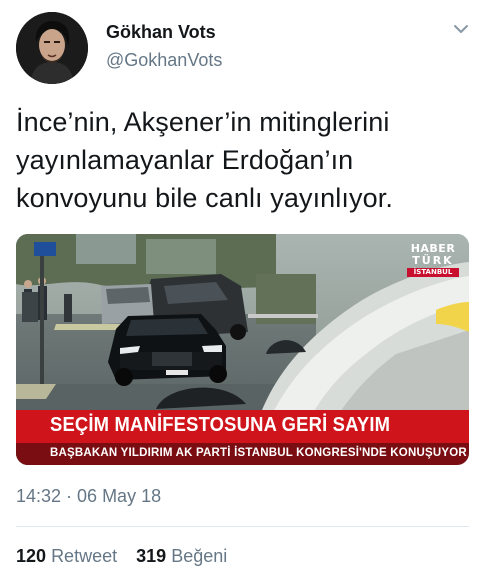 This screenshot has width=485, height=576. Describe the element at coordinates (203, 122) in the screenshot. I see `tweet-text-line: İnce’nin, Akşener’in mitinglerini` at that location.